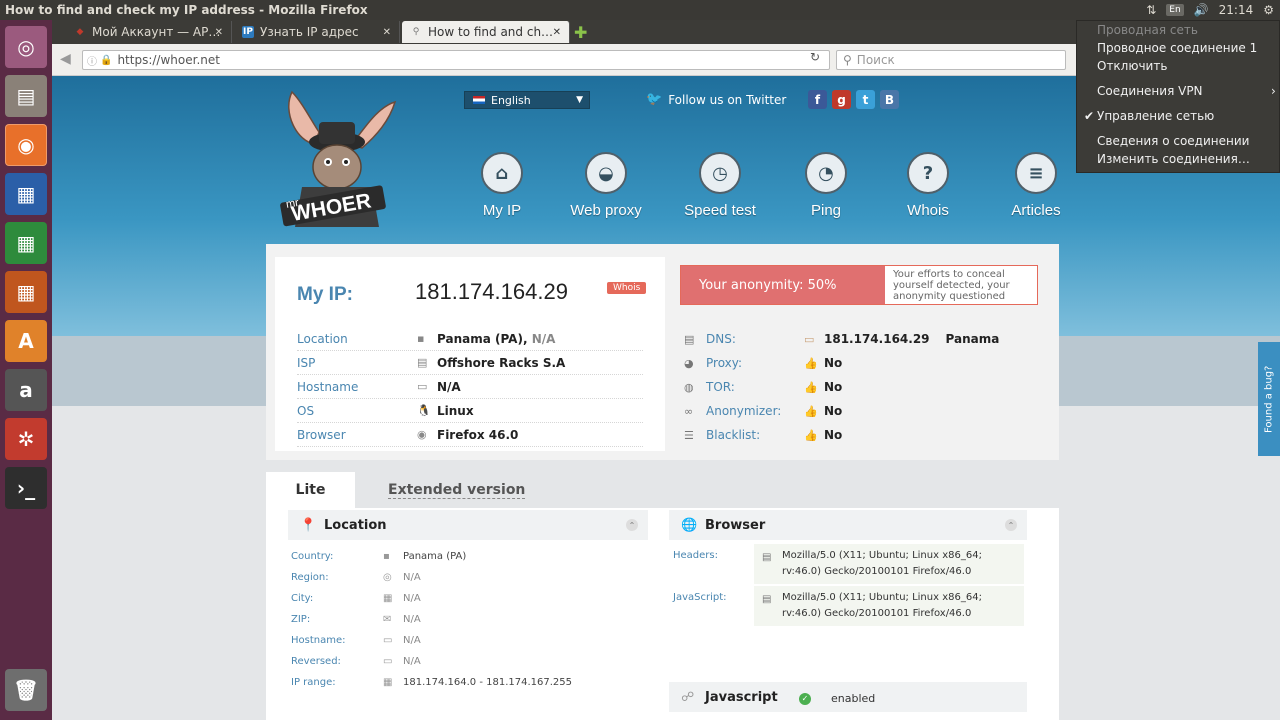 This screenshot has width=1280, height=720. What do you see at coordinates (26, 292) in the screenshot?
I see `impress-icon: ▦` at bounding box center [26, 292].